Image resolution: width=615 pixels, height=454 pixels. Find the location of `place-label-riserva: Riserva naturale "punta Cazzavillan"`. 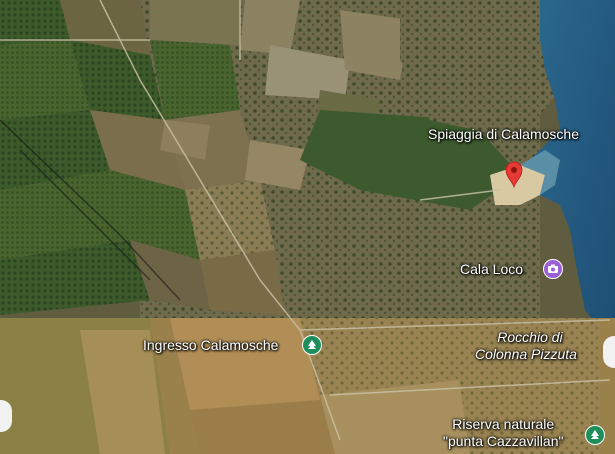

place-label-riserva: Riserva naturale "punta Cazzavillan" is located at coordinates (503, 433).